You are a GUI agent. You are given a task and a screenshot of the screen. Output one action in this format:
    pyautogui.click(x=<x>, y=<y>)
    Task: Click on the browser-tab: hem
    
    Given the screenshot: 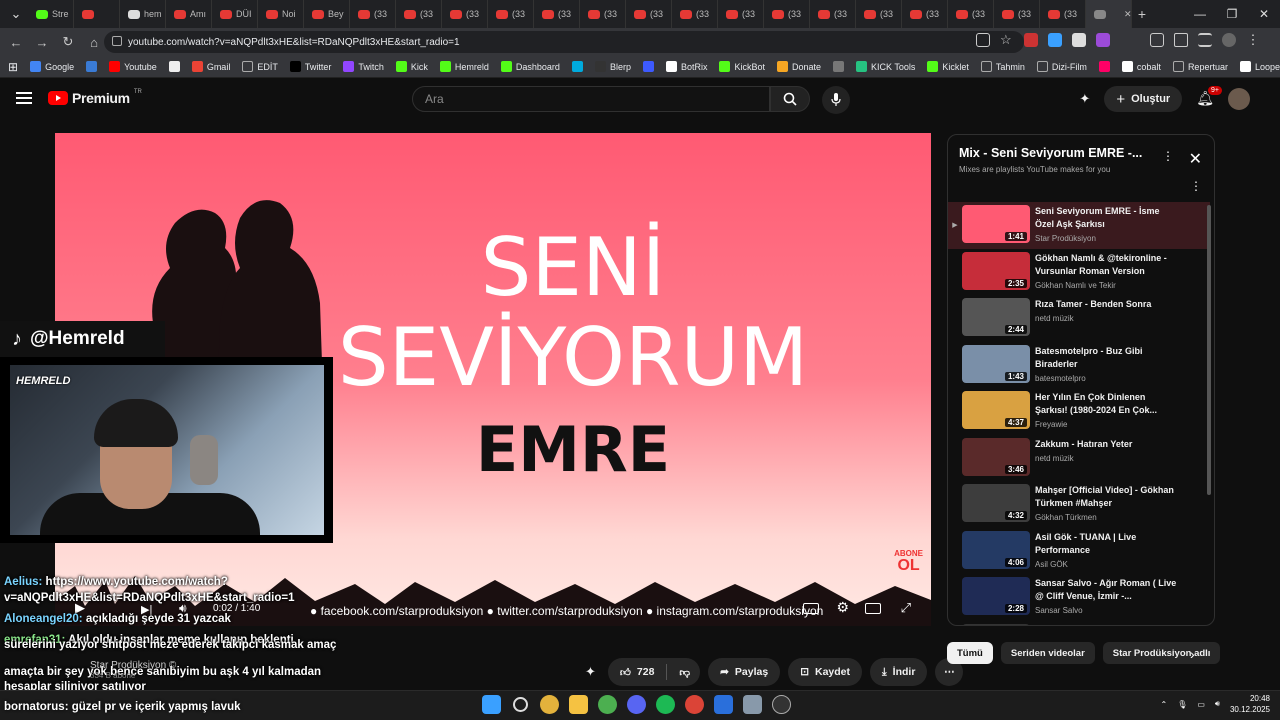 What is the action you would take?
    pyautogui.click(x=143, y=14)
    